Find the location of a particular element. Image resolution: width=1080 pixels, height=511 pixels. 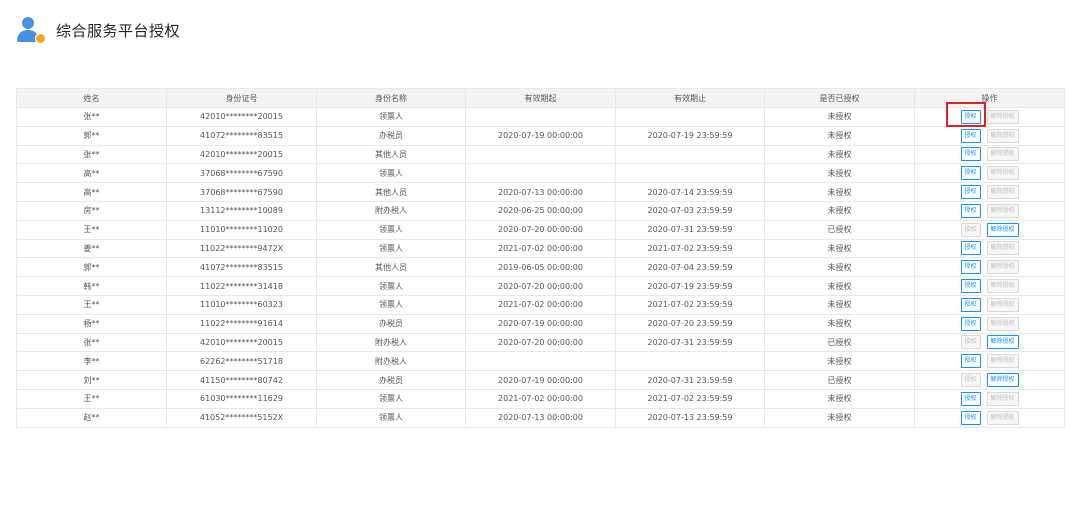

cell-start-date: 2020-06-25 00:00:00 is located at coordinates (540, 210).